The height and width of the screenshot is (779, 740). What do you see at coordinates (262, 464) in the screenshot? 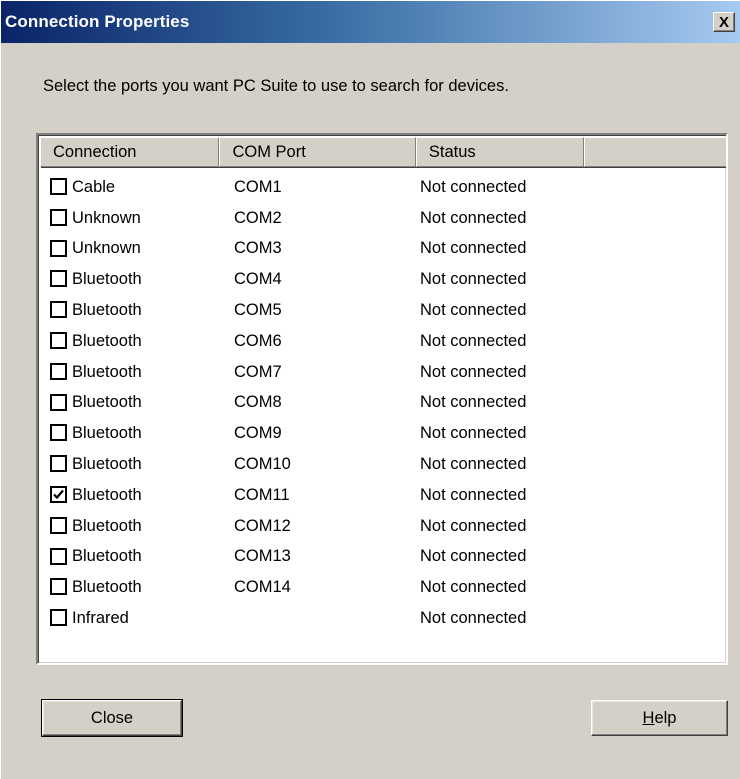
I see `cell-com-port: COM10` at bounding box center [262, 464].